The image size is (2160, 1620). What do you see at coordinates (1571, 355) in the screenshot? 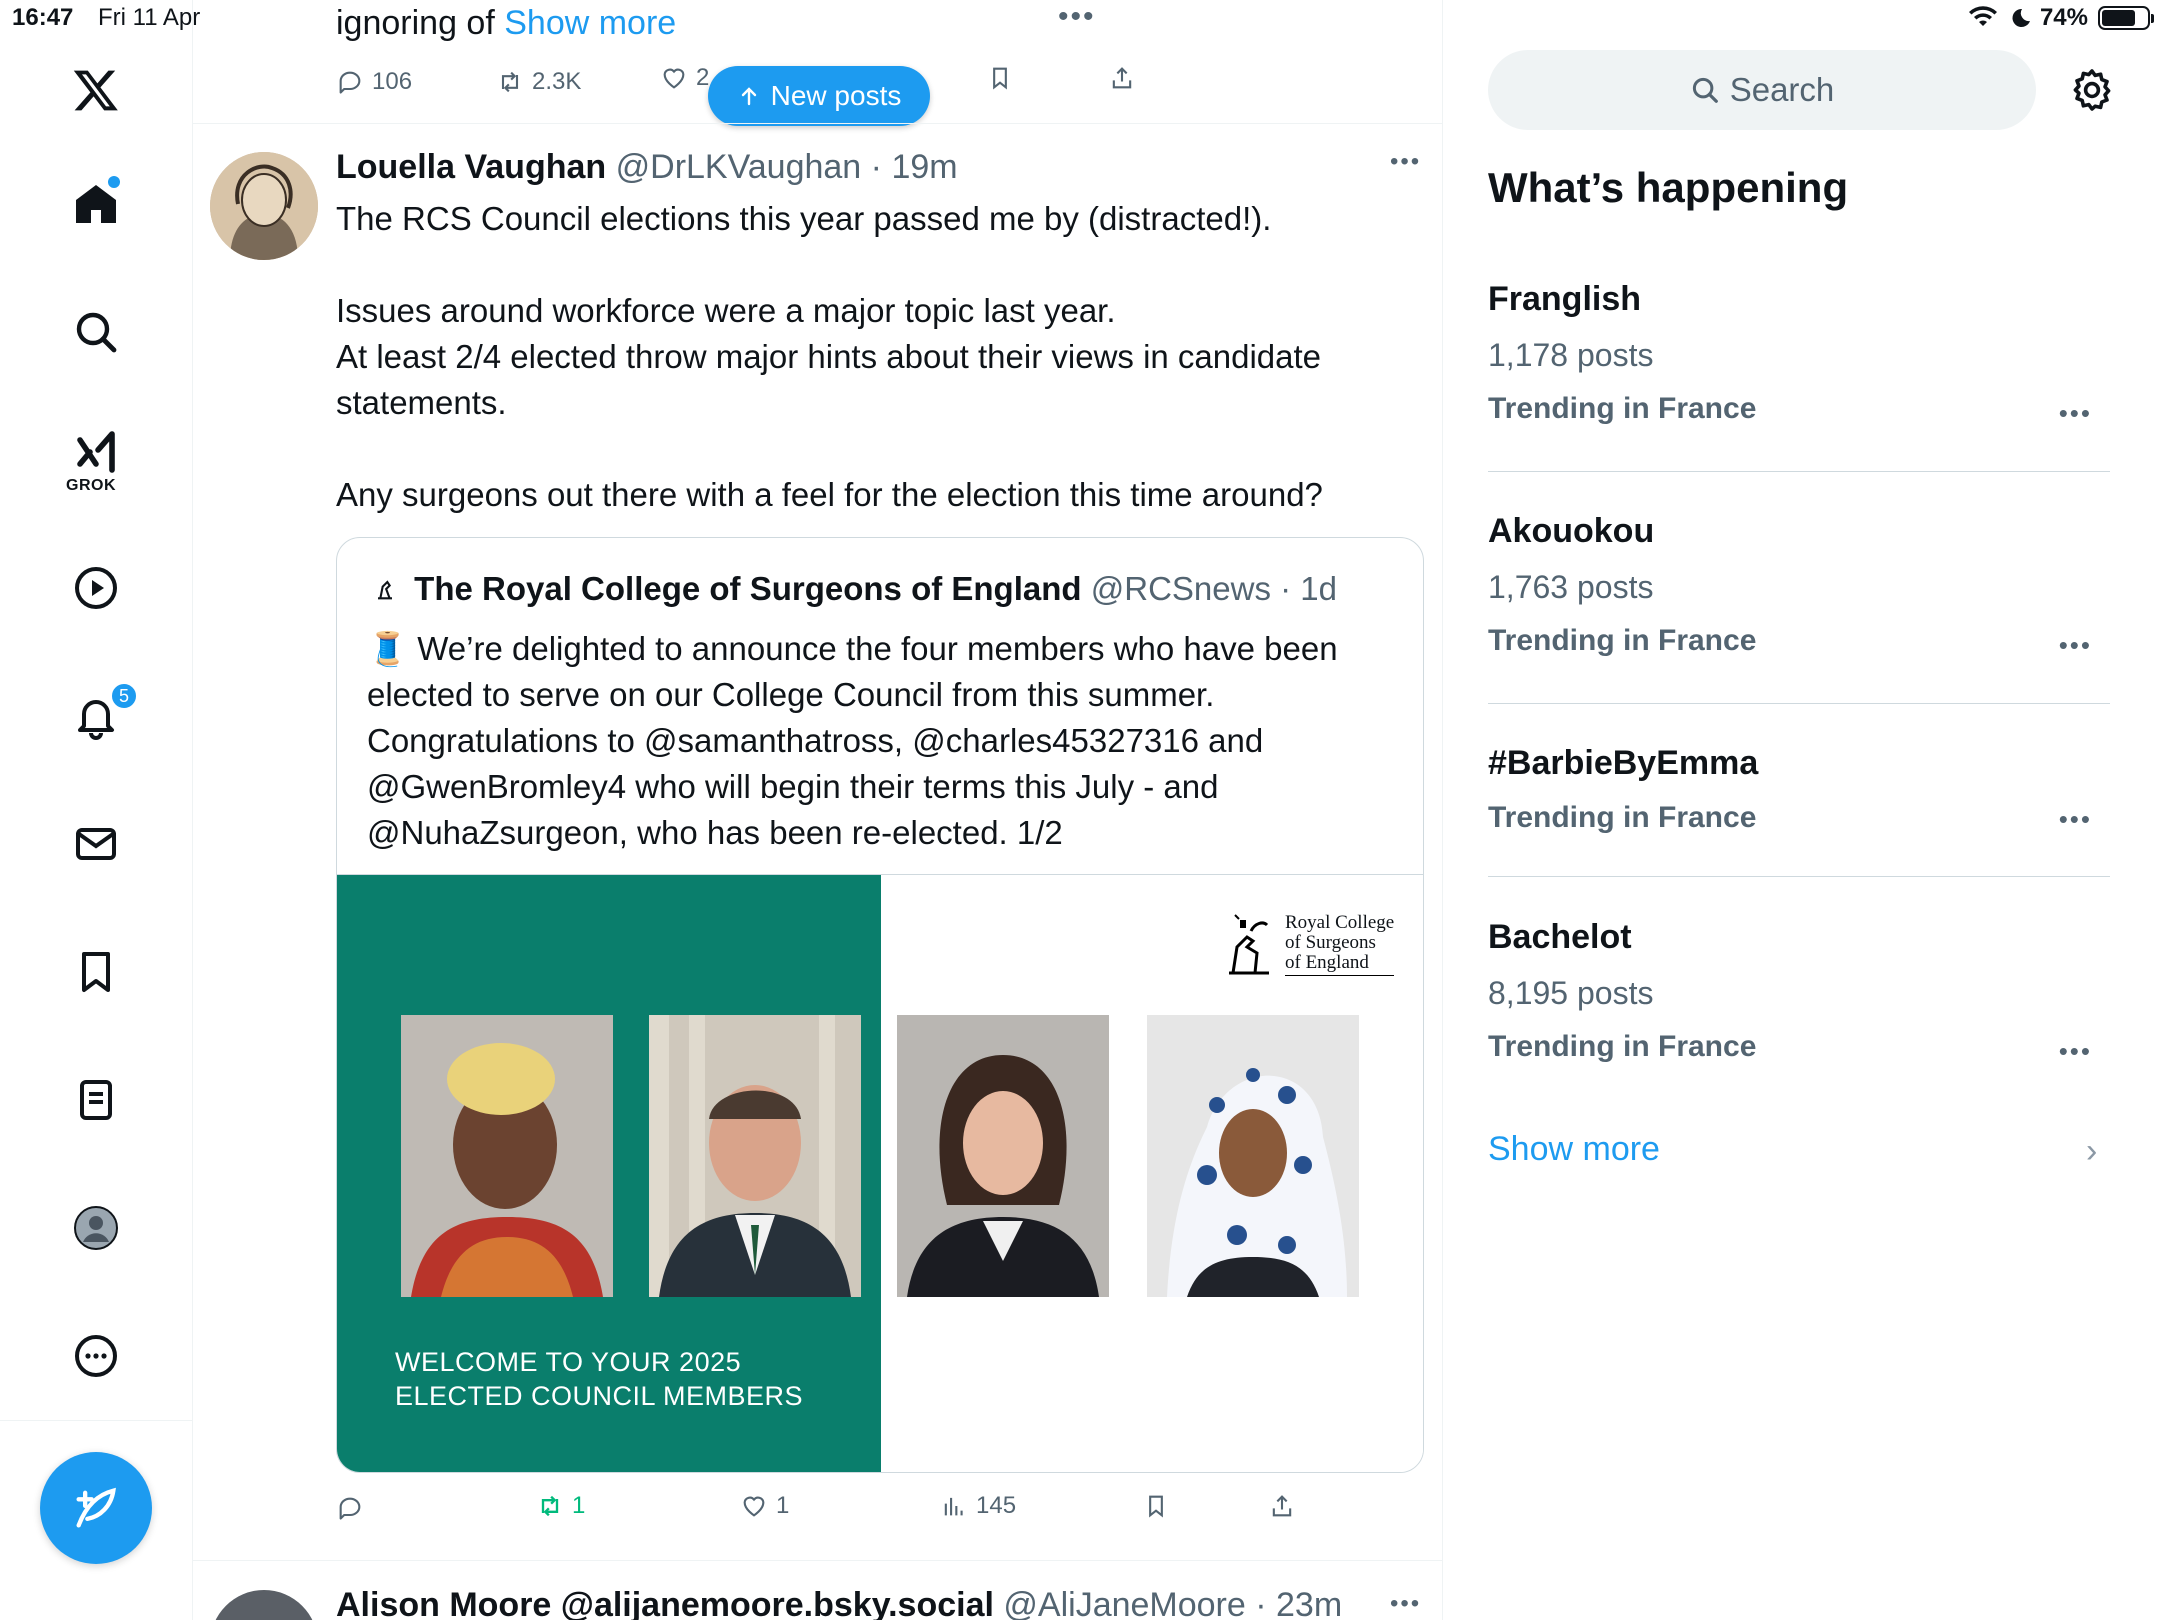
I see `trend-count: 1,178 posts` at bounding box center [1571, 355].